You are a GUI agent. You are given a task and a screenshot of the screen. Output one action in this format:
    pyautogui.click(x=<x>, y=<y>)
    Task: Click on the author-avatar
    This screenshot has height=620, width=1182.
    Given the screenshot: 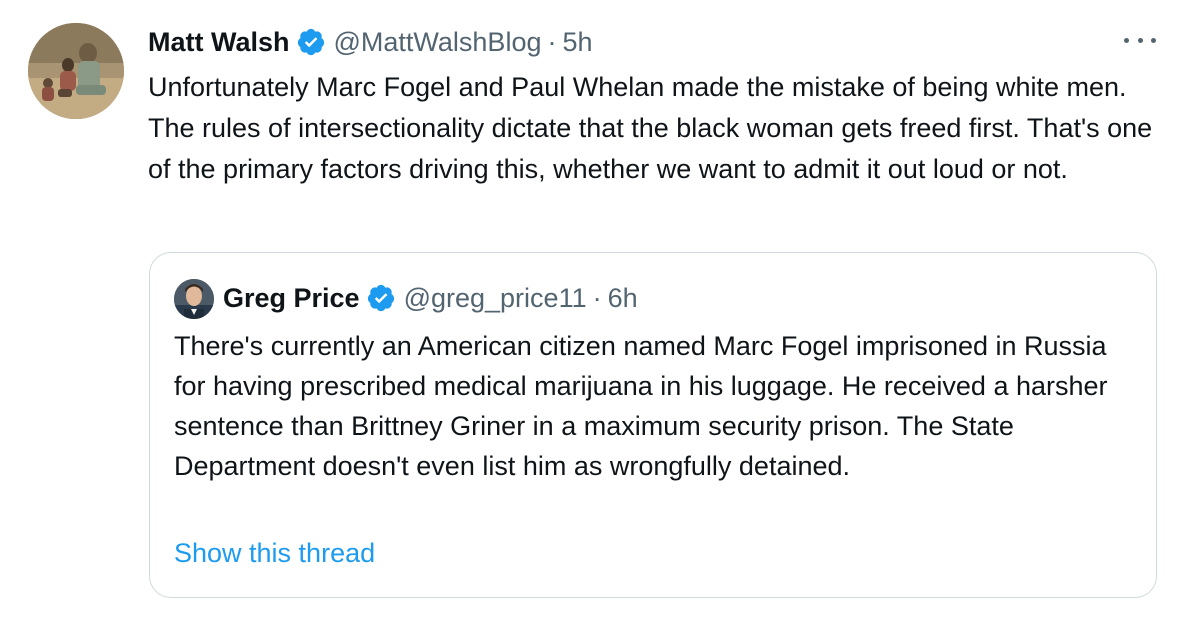 What is the action you would take?
    pyautogui.click(x=76, y=71)
    